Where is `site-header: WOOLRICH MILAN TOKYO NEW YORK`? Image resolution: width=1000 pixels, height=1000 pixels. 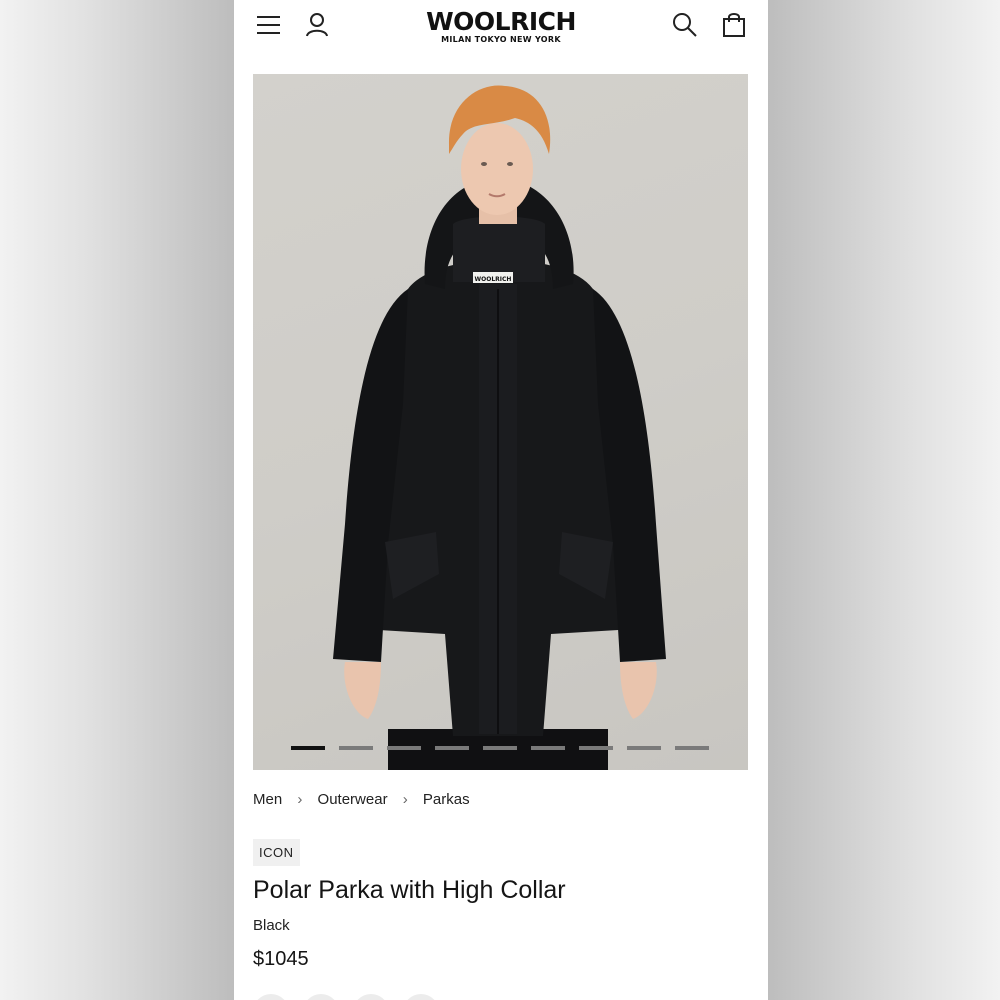 site-header: WOOLRICH MILAN TOKYO NEW YORK is located at coordinates (501, 25).